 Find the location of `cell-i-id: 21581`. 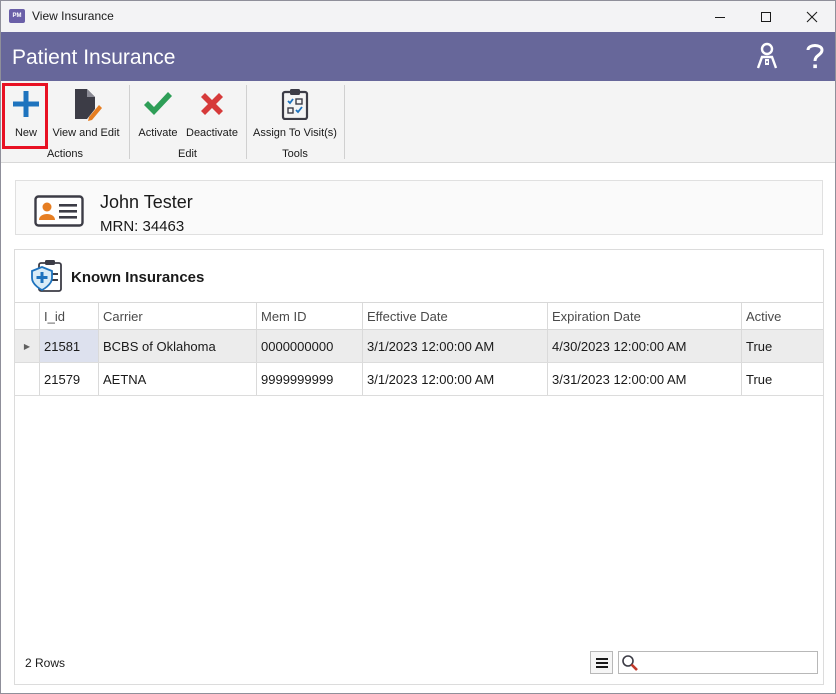

cell-i-id: 21581 is located at coordinates (68, 346).